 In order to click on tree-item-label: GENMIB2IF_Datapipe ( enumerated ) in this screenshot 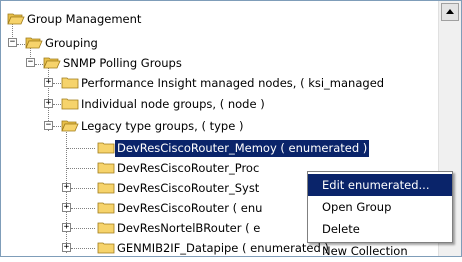, I will do `click(223, 247)`.